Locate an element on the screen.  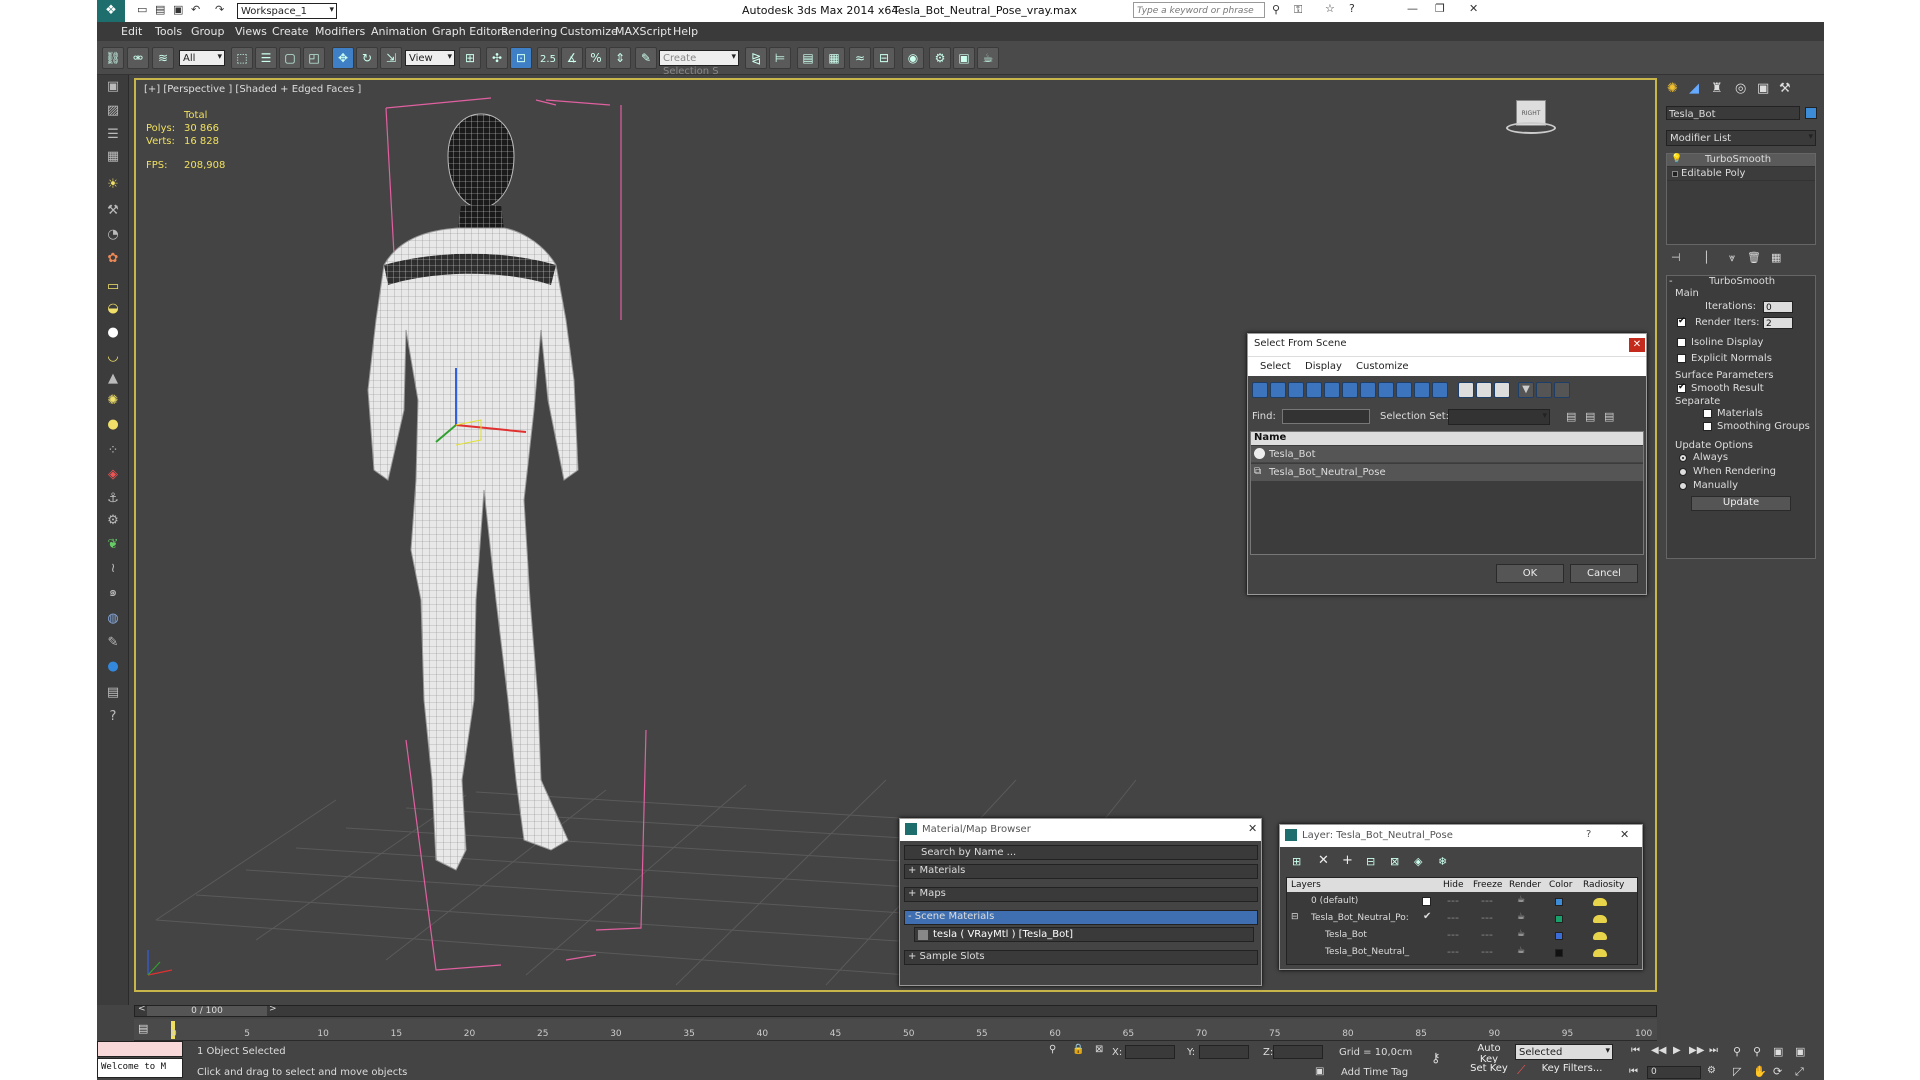
render-iters-spinner: 2 is located at coordinates (1778, 323).